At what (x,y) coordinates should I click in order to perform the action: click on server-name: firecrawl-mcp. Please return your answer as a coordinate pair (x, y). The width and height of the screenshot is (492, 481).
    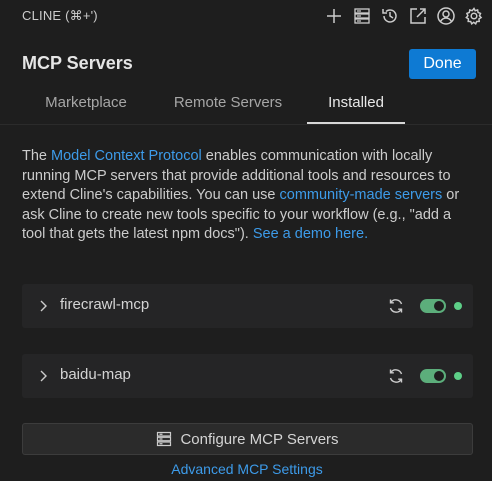
    Looking at the image, I should click on (105, 304).